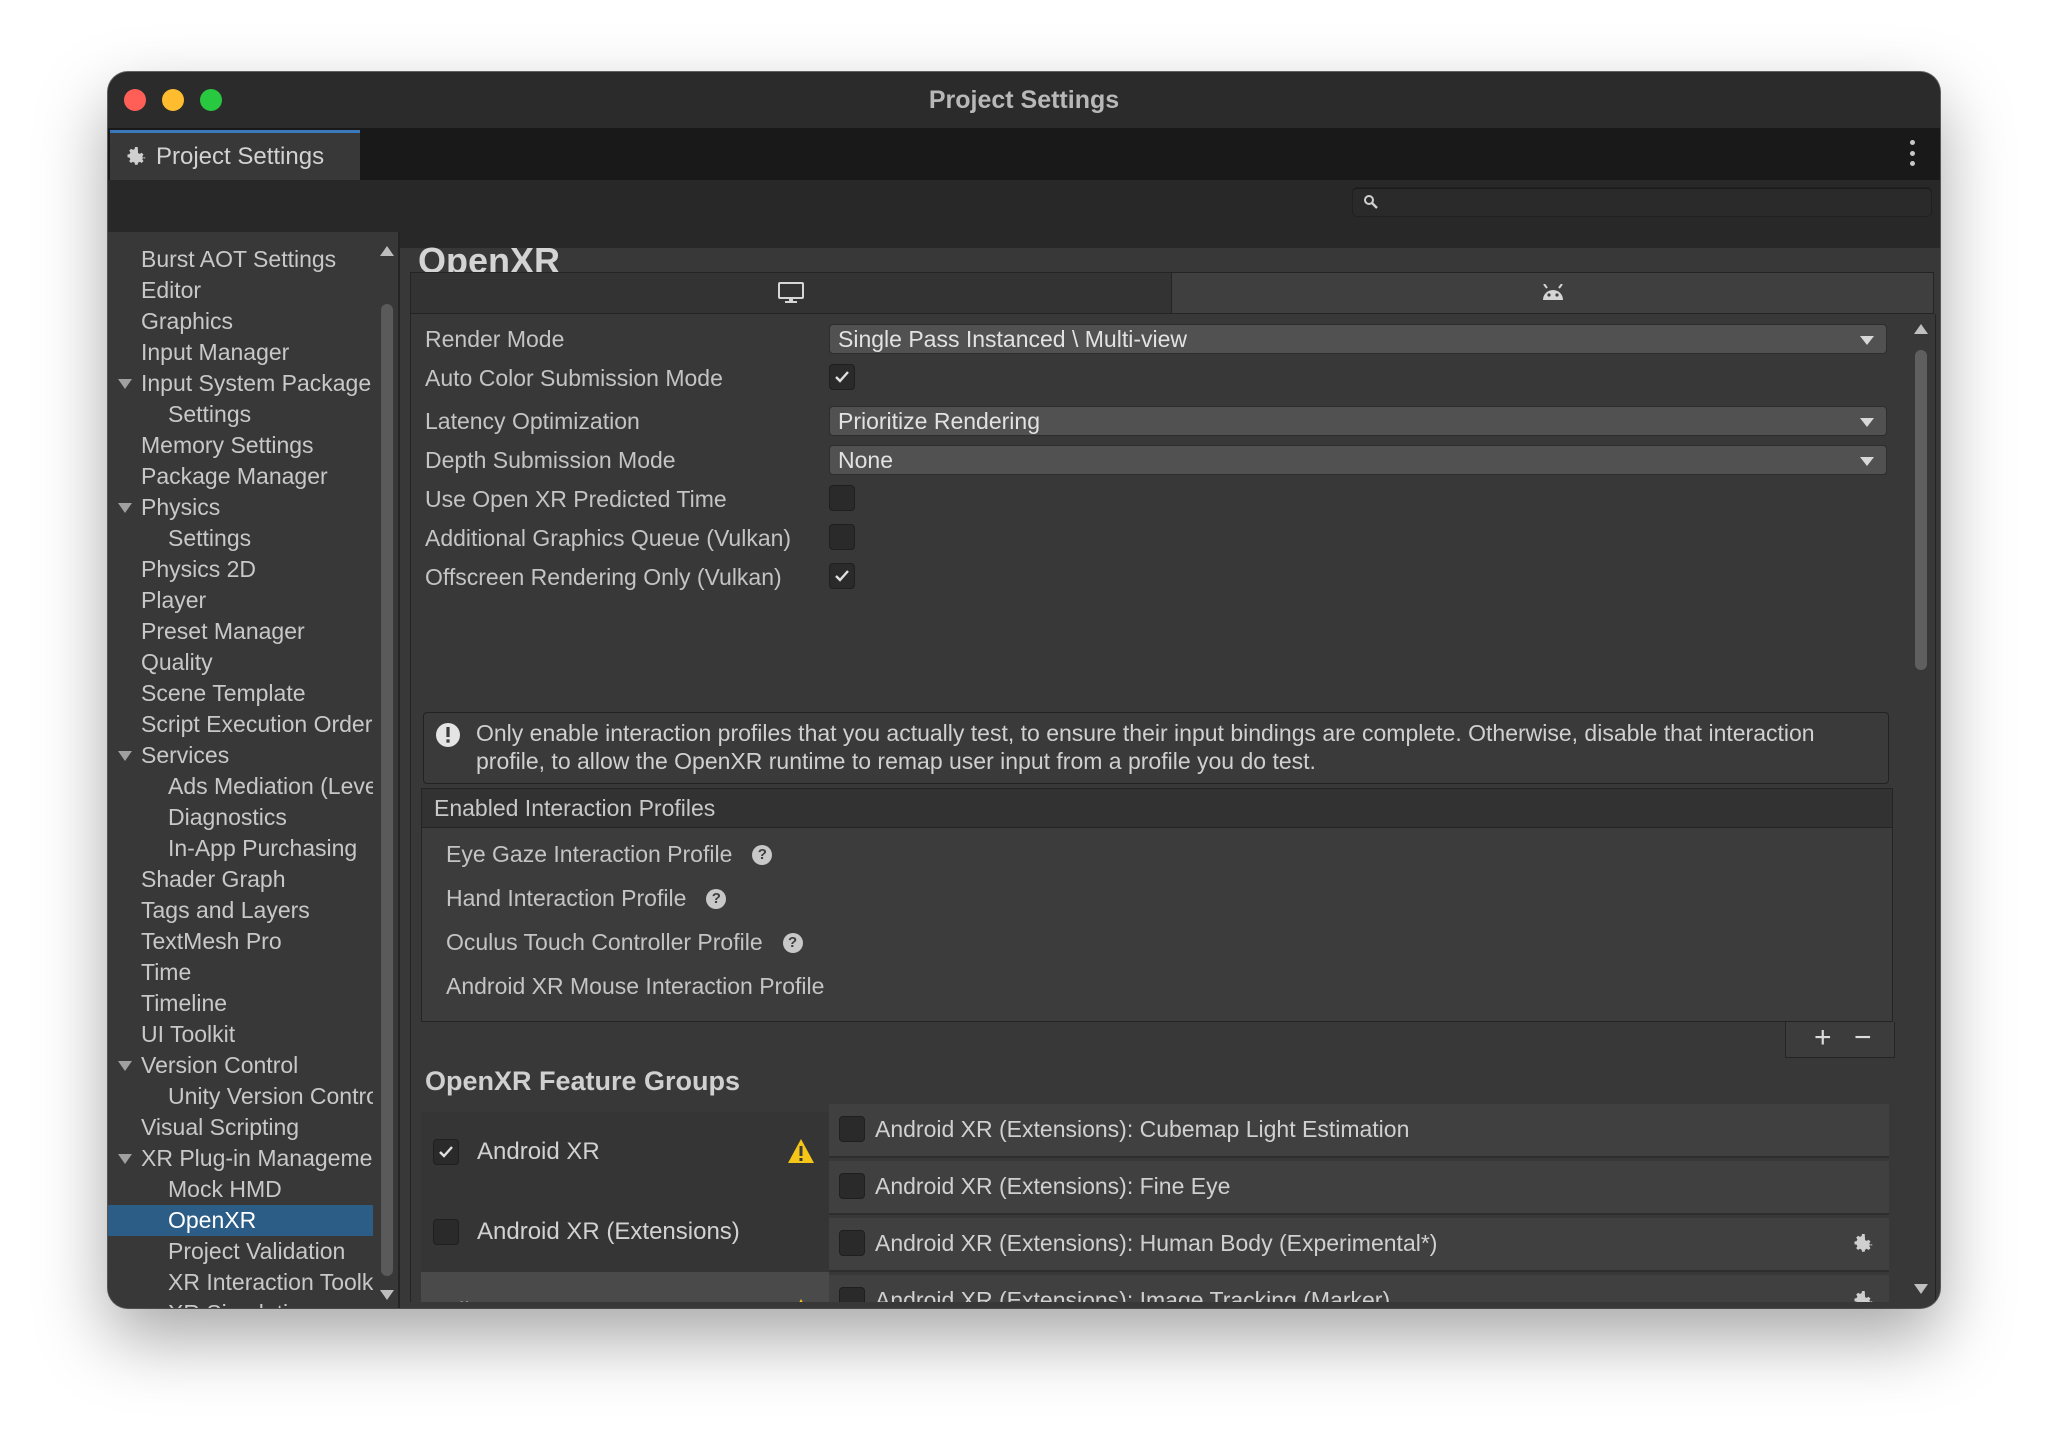  I want to click on offscreen-rendering-label: Offscreen Rendering Only (Vulkan), so click(603, 577).